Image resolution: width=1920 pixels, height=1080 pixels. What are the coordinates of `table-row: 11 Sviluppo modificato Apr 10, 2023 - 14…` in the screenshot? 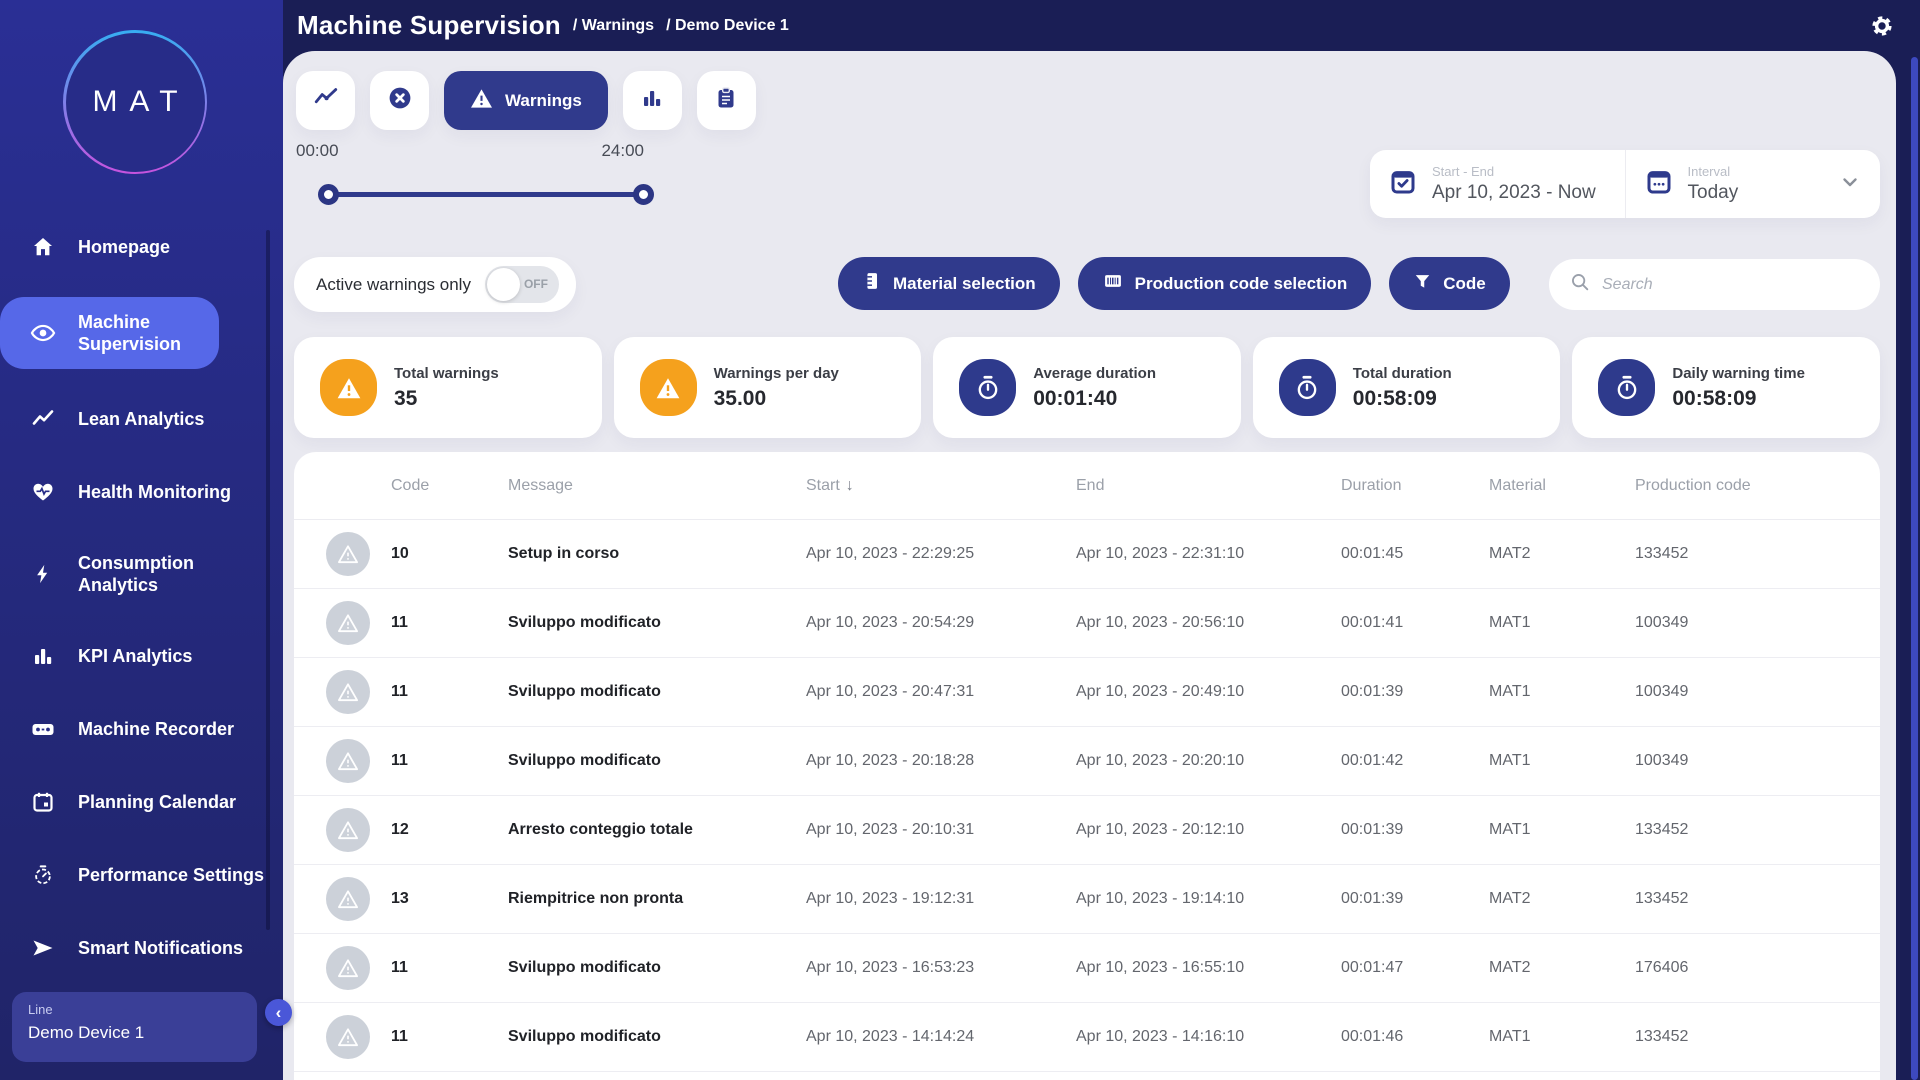 It's located at (1087, 1037).